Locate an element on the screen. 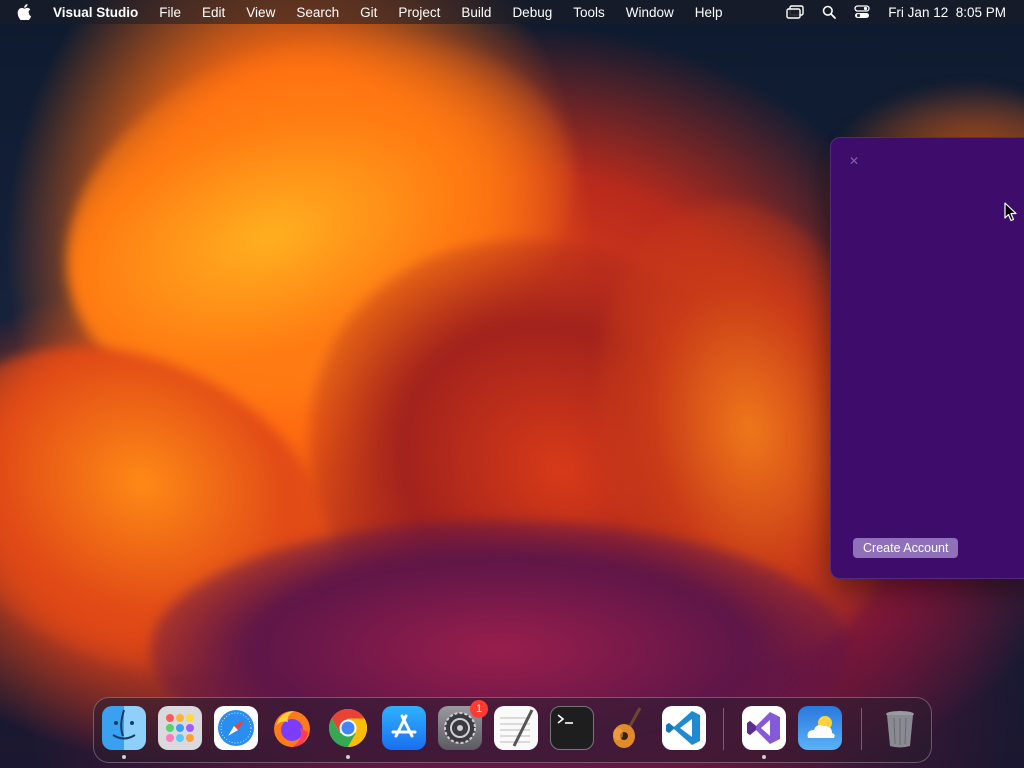  finder-icon is located at coordinates (124, 728).